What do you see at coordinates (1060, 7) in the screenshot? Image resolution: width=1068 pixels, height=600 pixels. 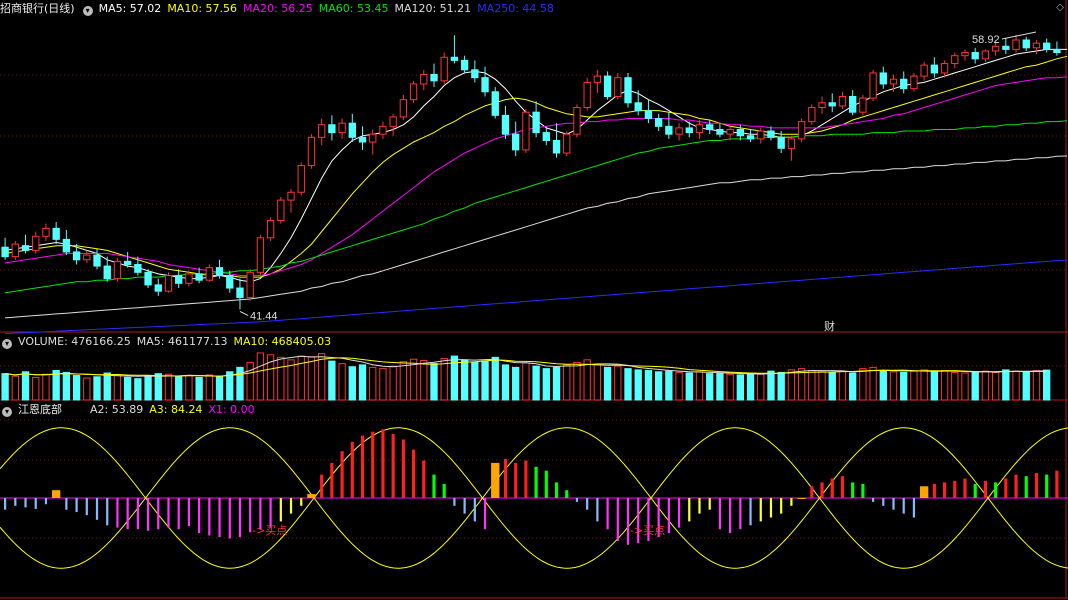 I see `window-control-icon: ◇` at bounding box center [1060, 7].